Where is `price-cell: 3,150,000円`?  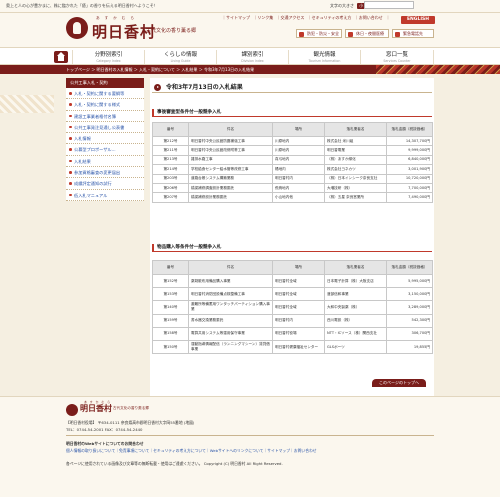
price-cell: 3,150,000円 is located at coordinates (409, 294).